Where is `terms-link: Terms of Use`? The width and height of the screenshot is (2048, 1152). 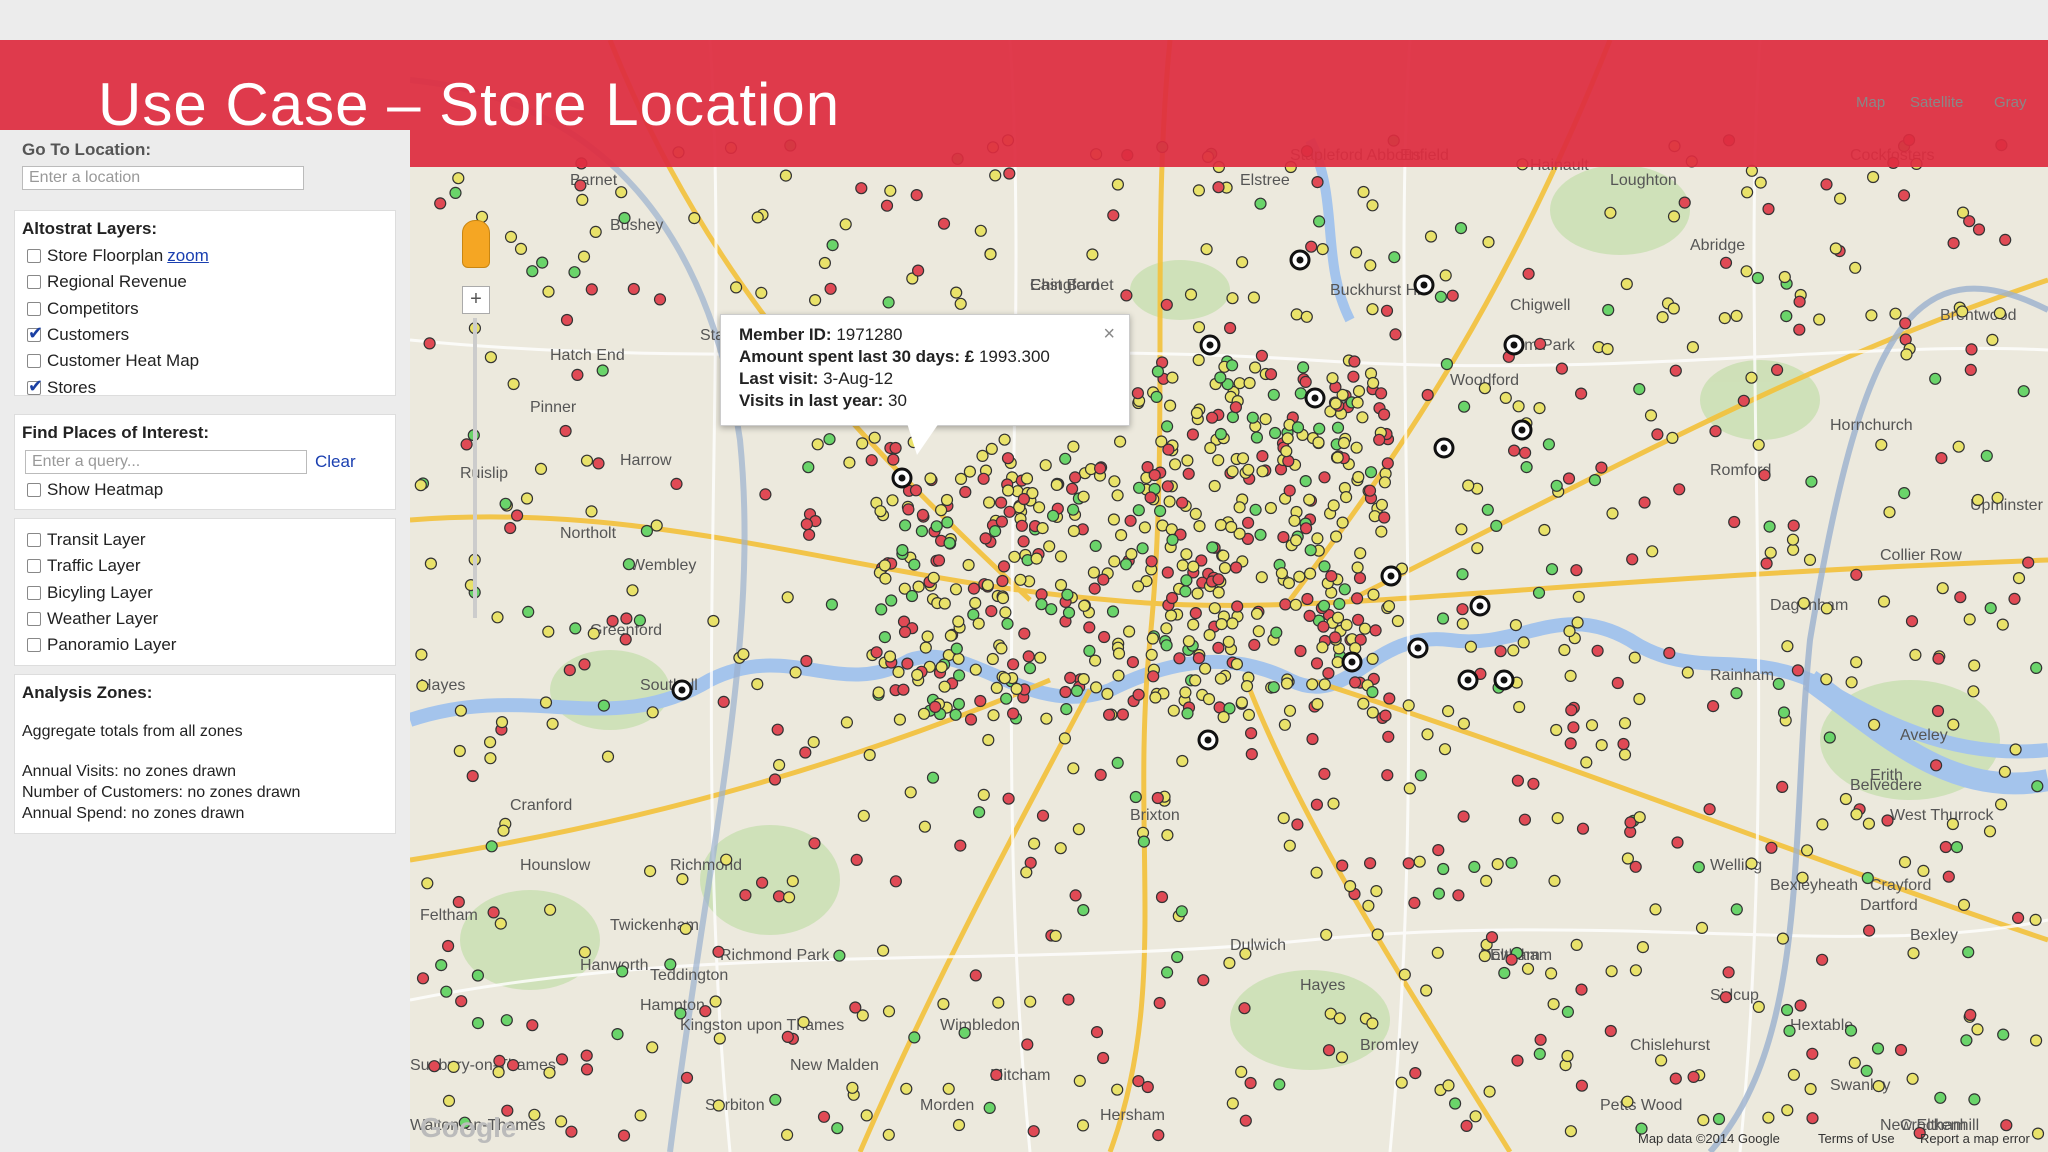
terms-link: Terms of Use is located at coordinates (1856, 1138).